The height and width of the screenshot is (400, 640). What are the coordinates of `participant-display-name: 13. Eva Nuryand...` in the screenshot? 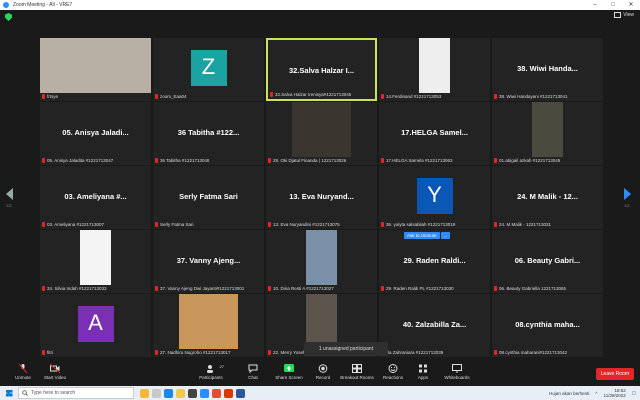 It's located at (321, 196).